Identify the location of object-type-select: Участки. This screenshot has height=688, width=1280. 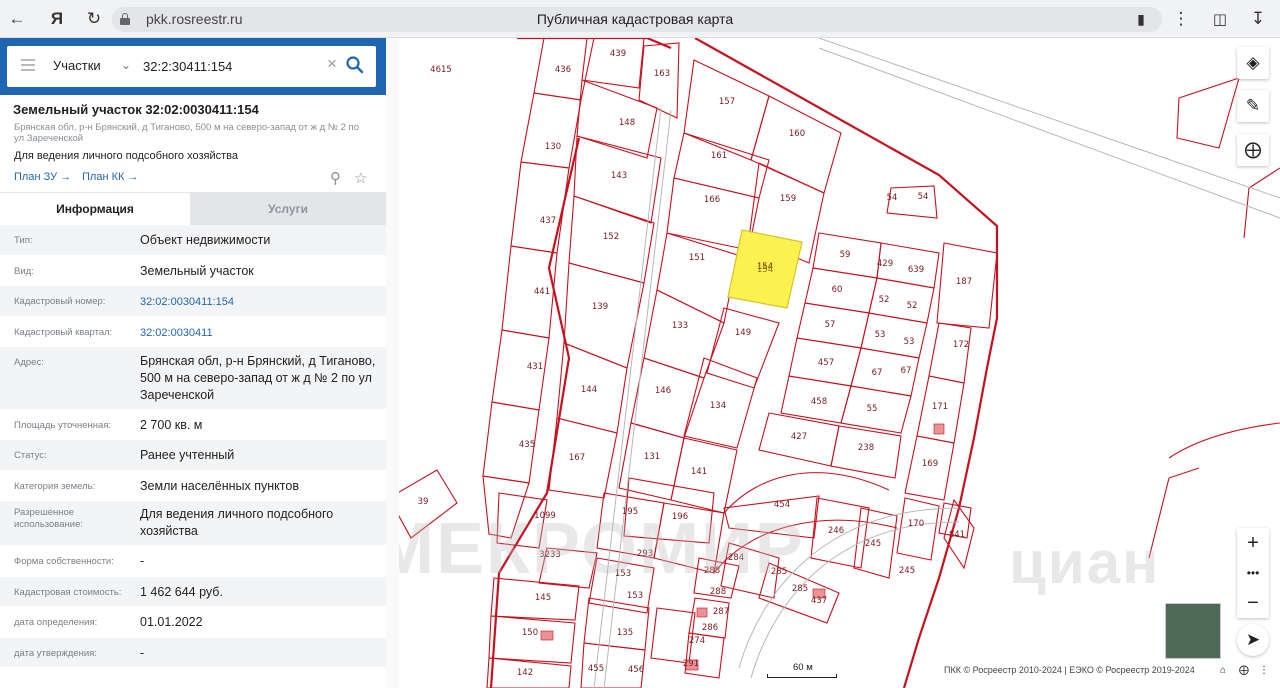
(77, 65).